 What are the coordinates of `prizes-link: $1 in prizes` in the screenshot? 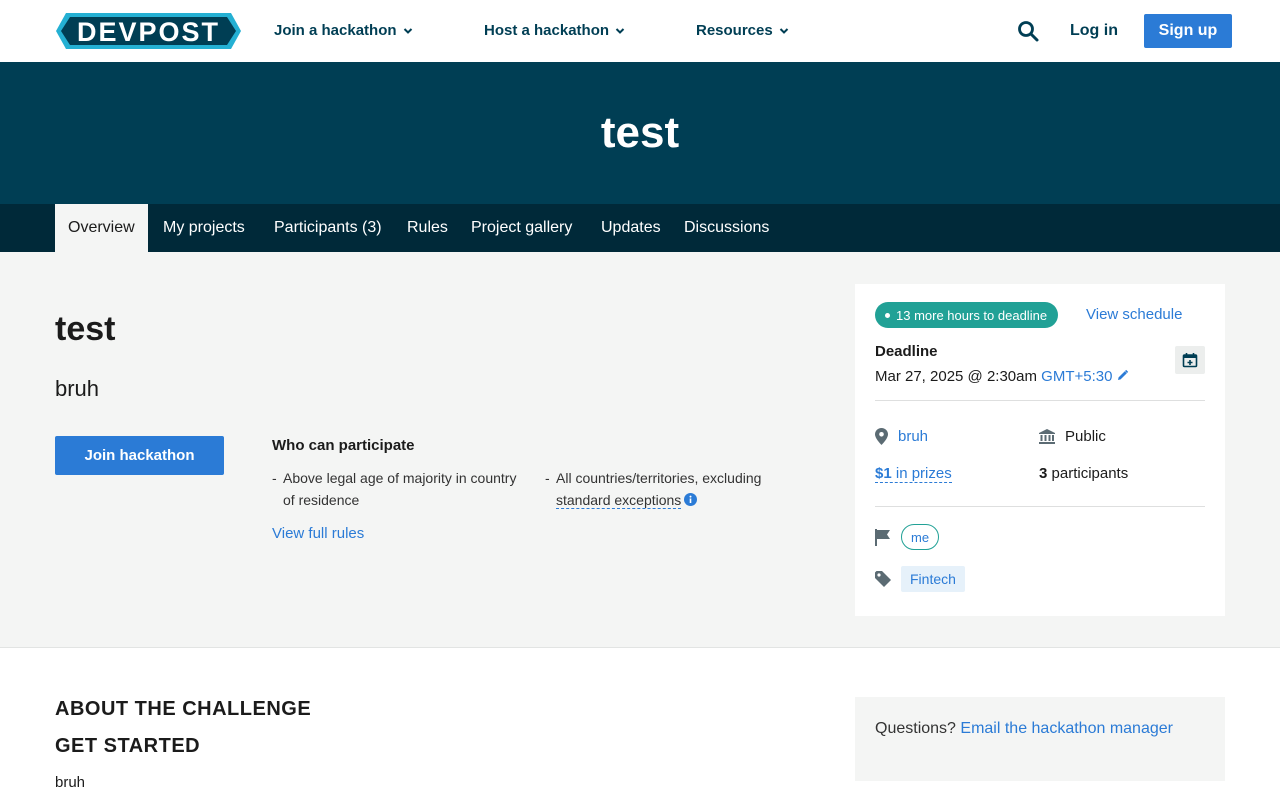 It's located at (913, 474).